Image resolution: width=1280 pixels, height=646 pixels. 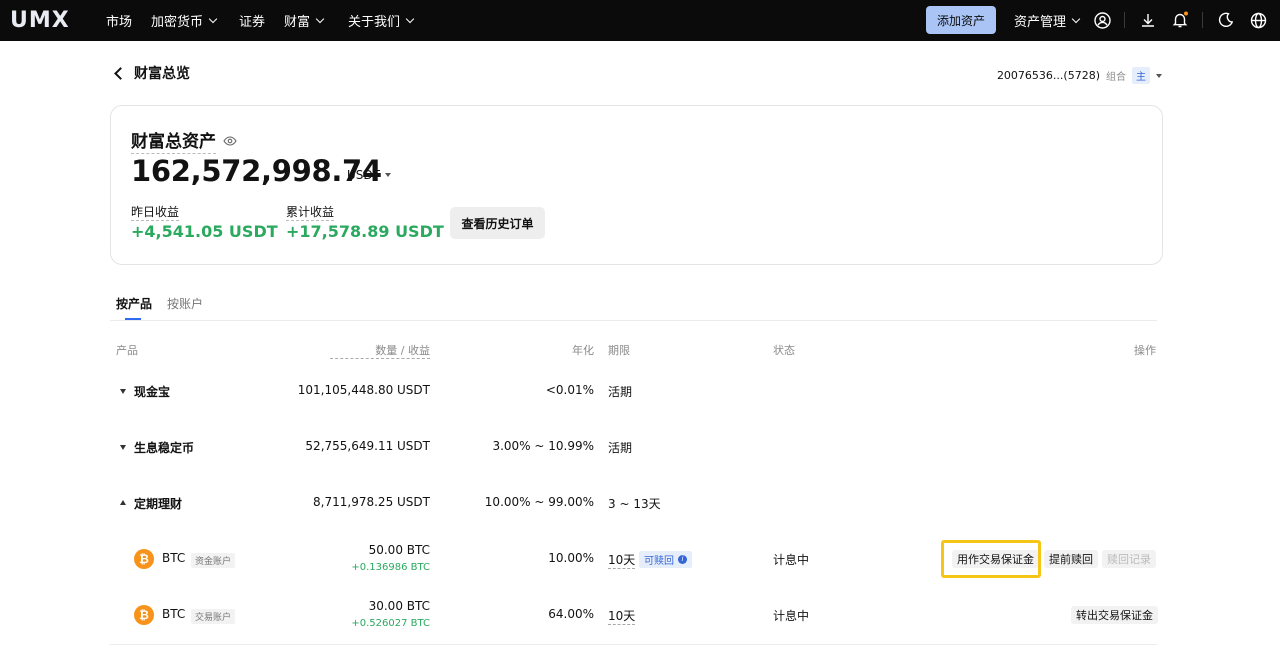 What do you see at coordinates (120, 73) in the screenshot?
I see `chevron-left-icon` at bounding box center [120, 73].